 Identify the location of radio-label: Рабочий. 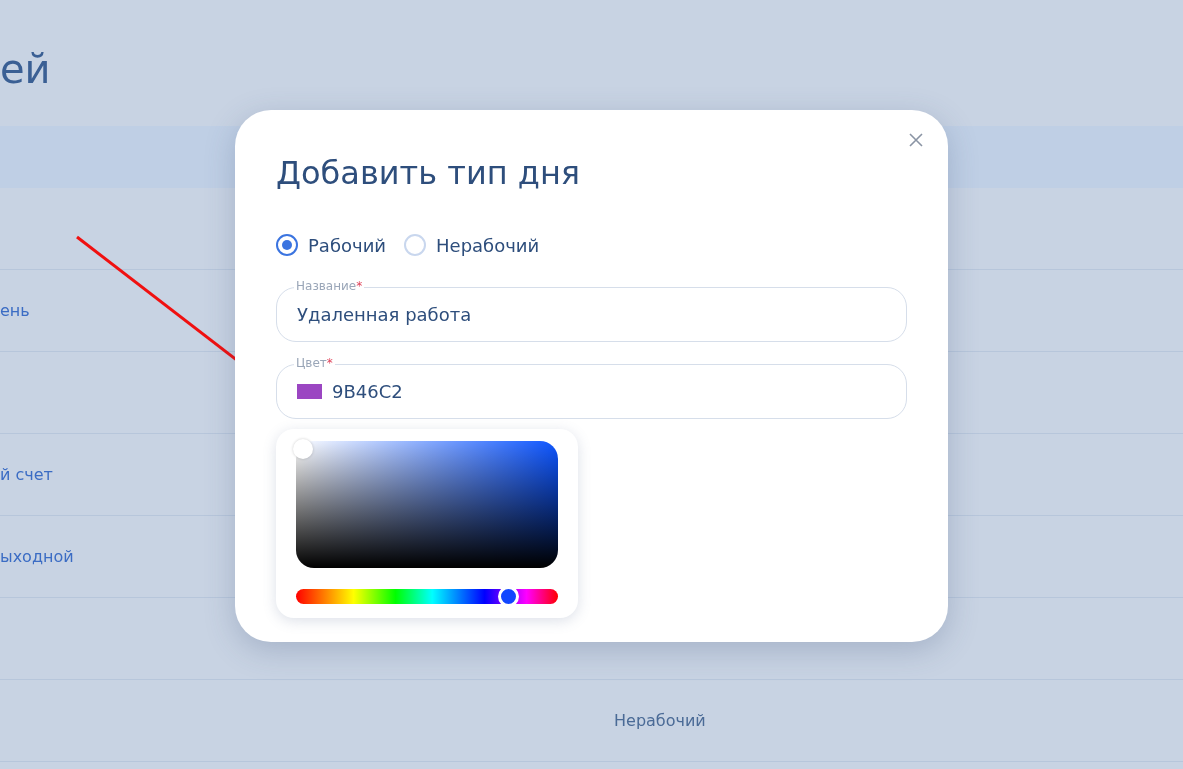
(347, 245).